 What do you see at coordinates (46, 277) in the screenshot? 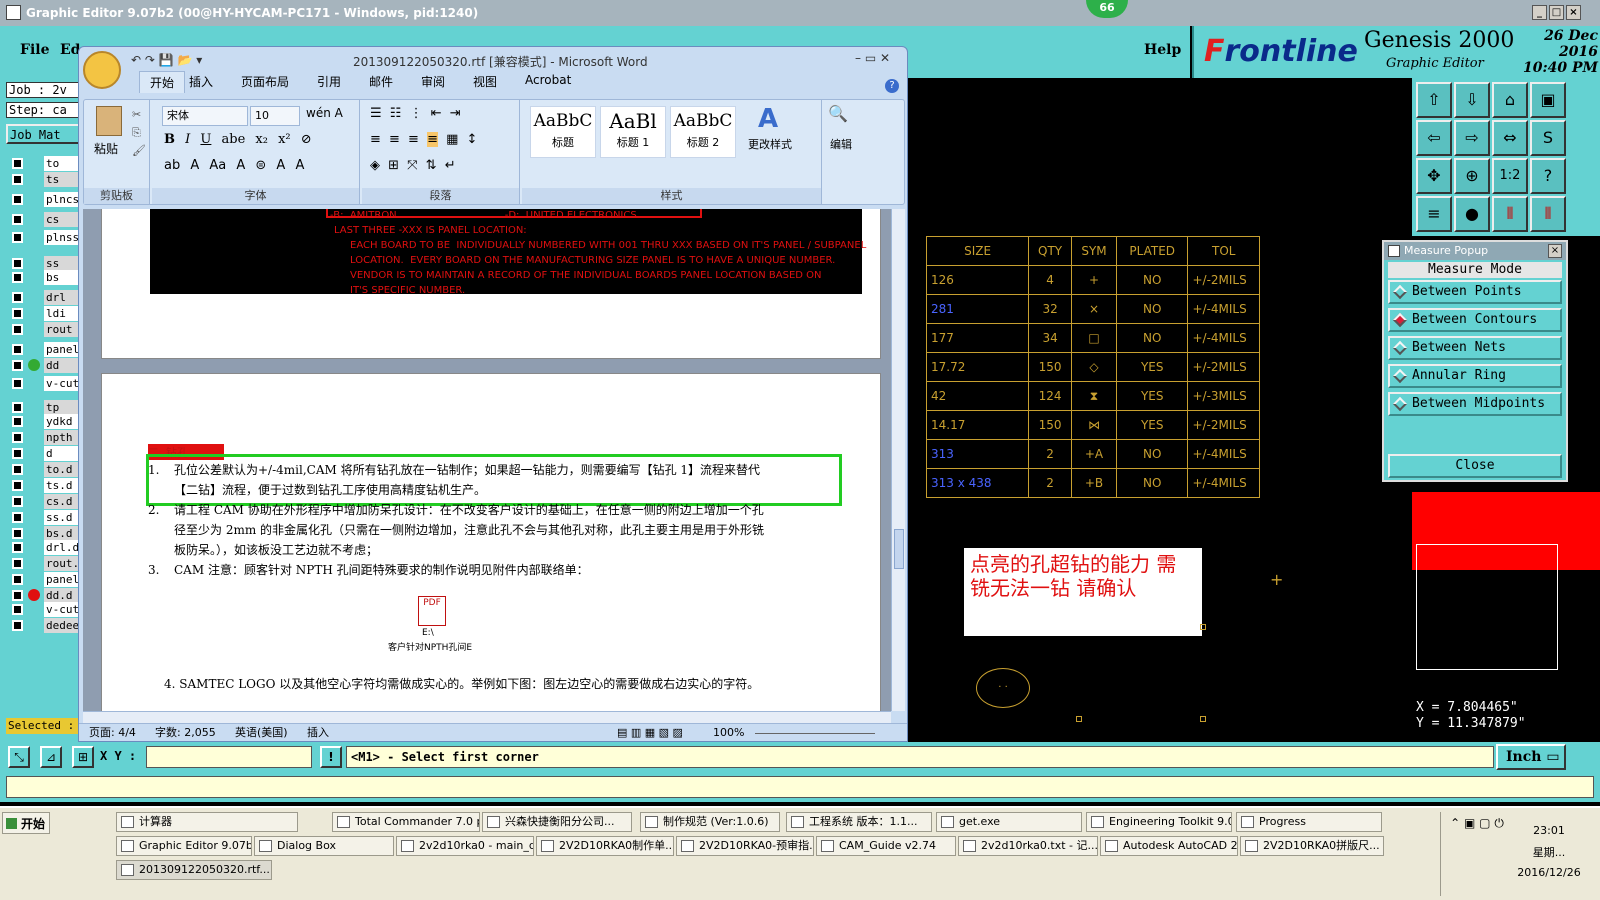
I see `layer-row: bs` at bounding box center [46, 277].